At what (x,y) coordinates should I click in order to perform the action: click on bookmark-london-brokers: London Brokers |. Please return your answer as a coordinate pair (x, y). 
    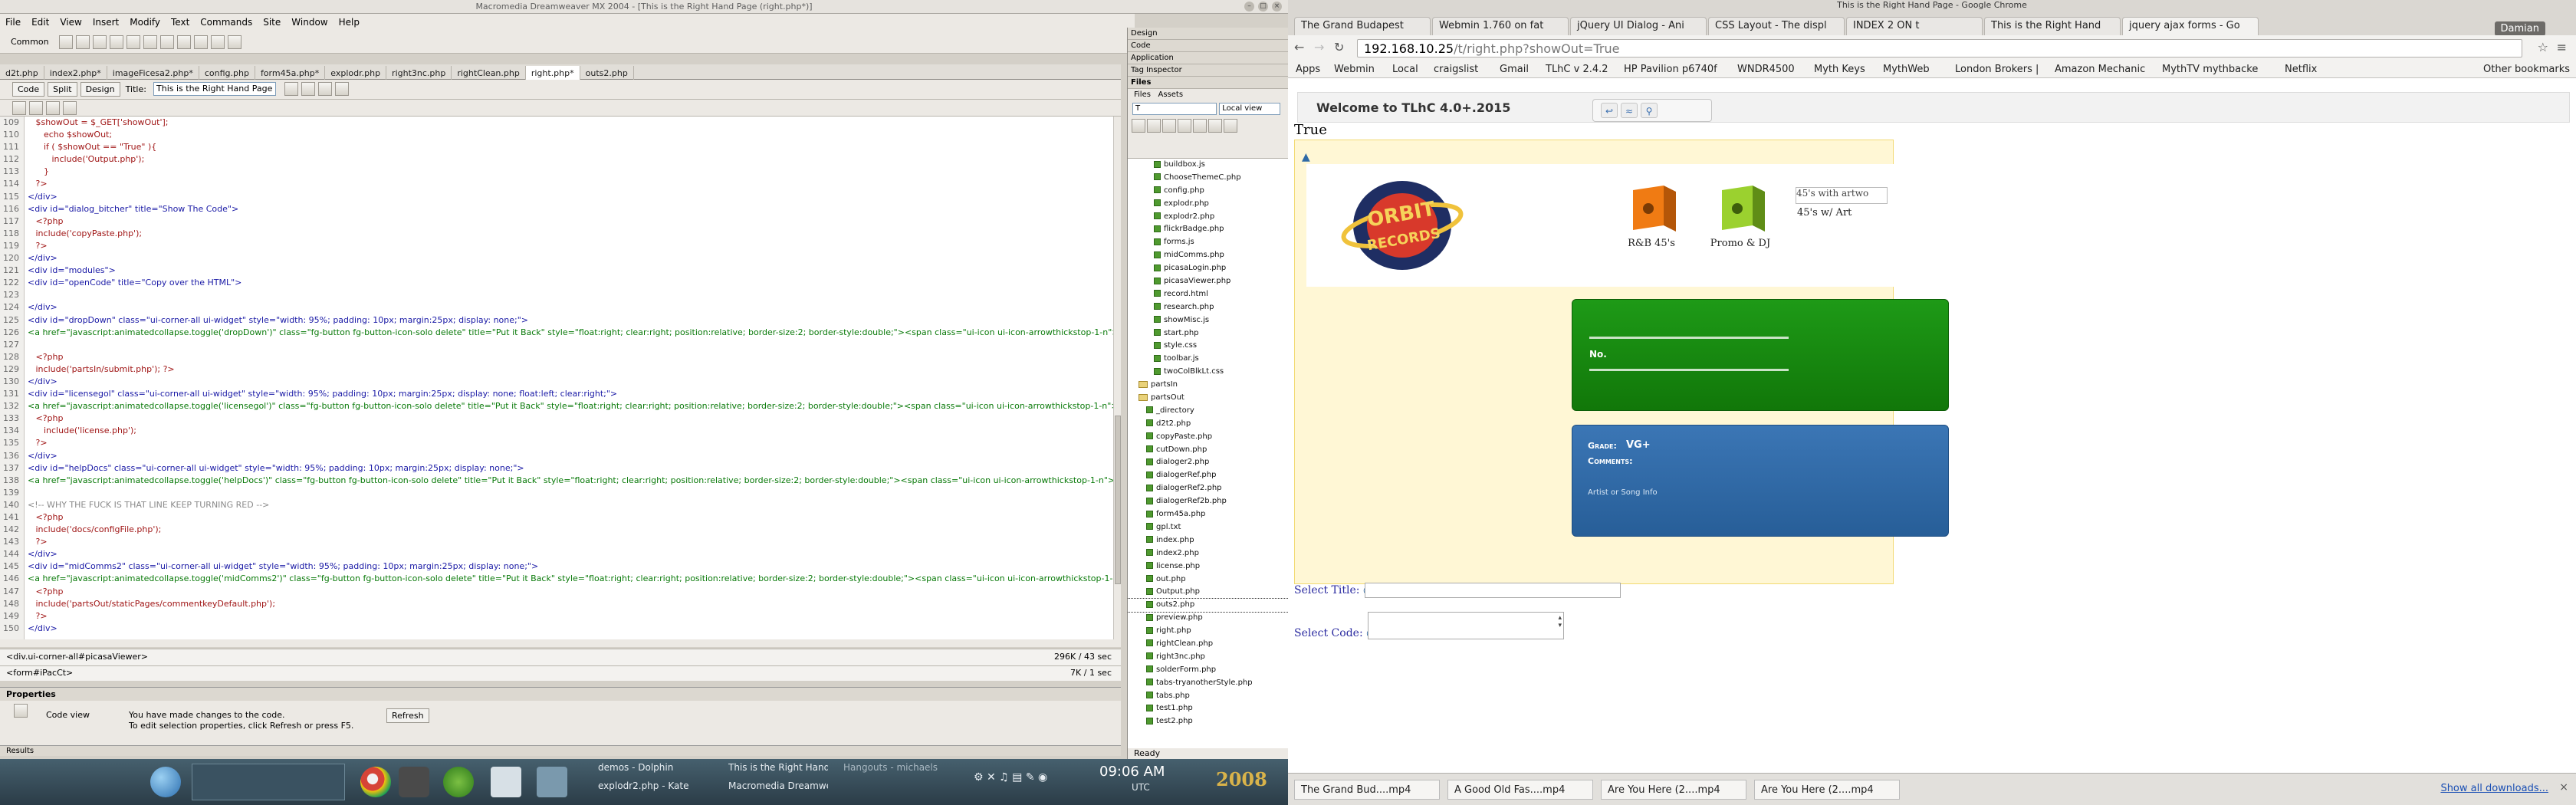
    Looking at the image, I should click on (1997, 70).